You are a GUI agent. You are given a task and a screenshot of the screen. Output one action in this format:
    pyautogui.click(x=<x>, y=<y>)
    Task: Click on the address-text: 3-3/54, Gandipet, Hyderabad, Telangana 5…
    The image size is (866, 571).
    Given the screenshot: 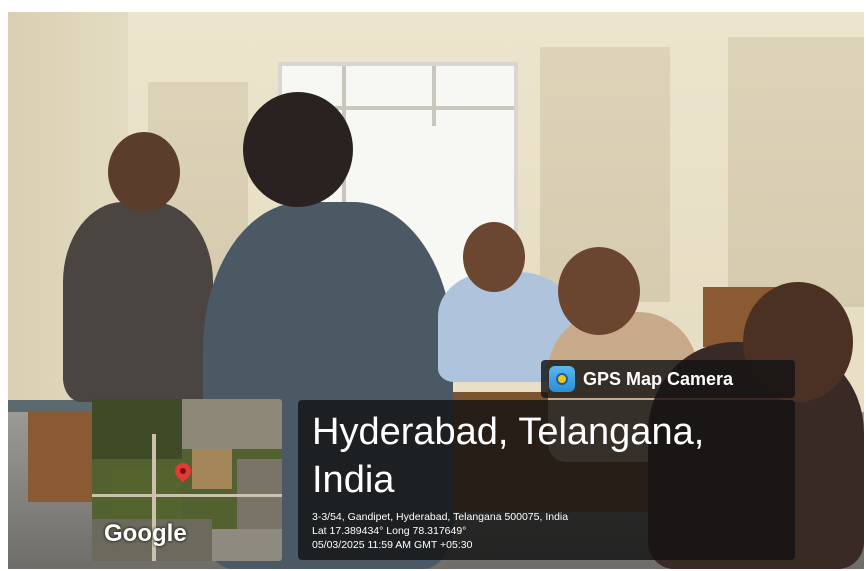 What is the action you would take?
    pyautogui.click(x=440, y=517)
    